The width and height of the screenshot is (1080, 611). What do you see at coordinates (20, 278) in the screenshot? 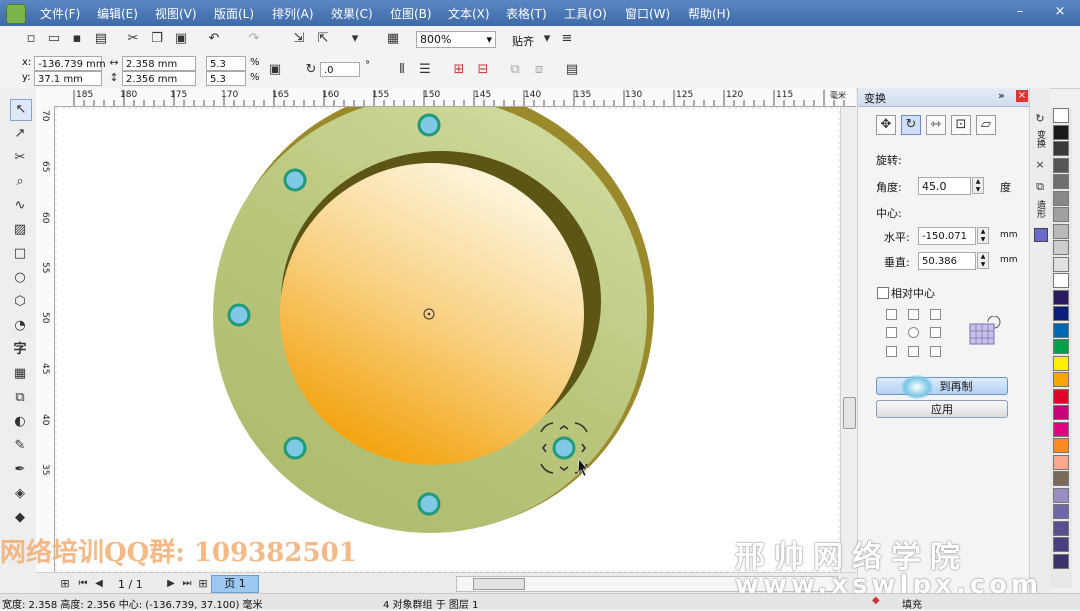
I see `ellipse-tool-icon: ○` at bounding box center [20, 278].